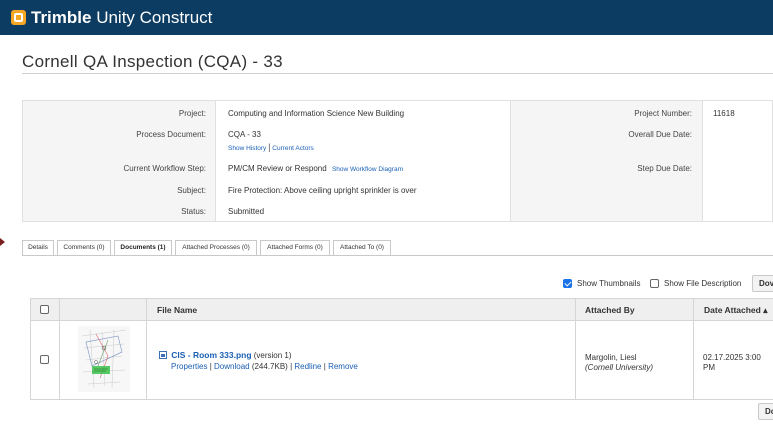  I want to click on attached-by-org: (Cornell University), so click(619, 367).